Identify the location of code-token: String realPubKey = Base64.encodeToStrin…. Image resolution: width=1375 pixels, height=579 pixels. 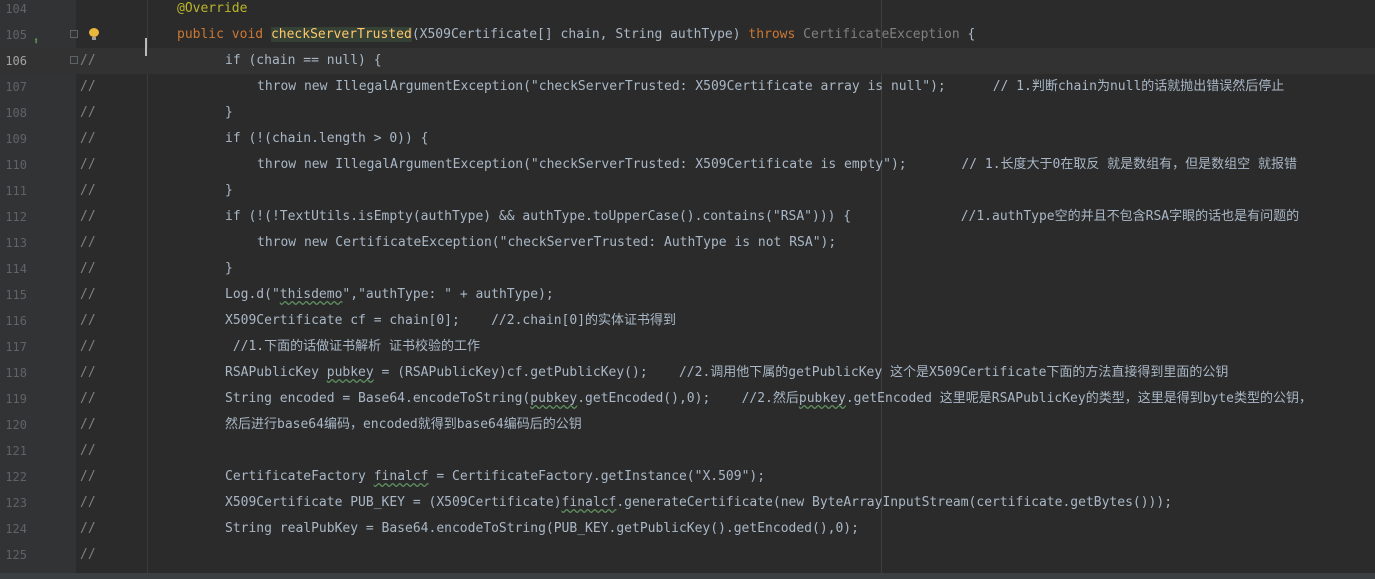
(542, 528).